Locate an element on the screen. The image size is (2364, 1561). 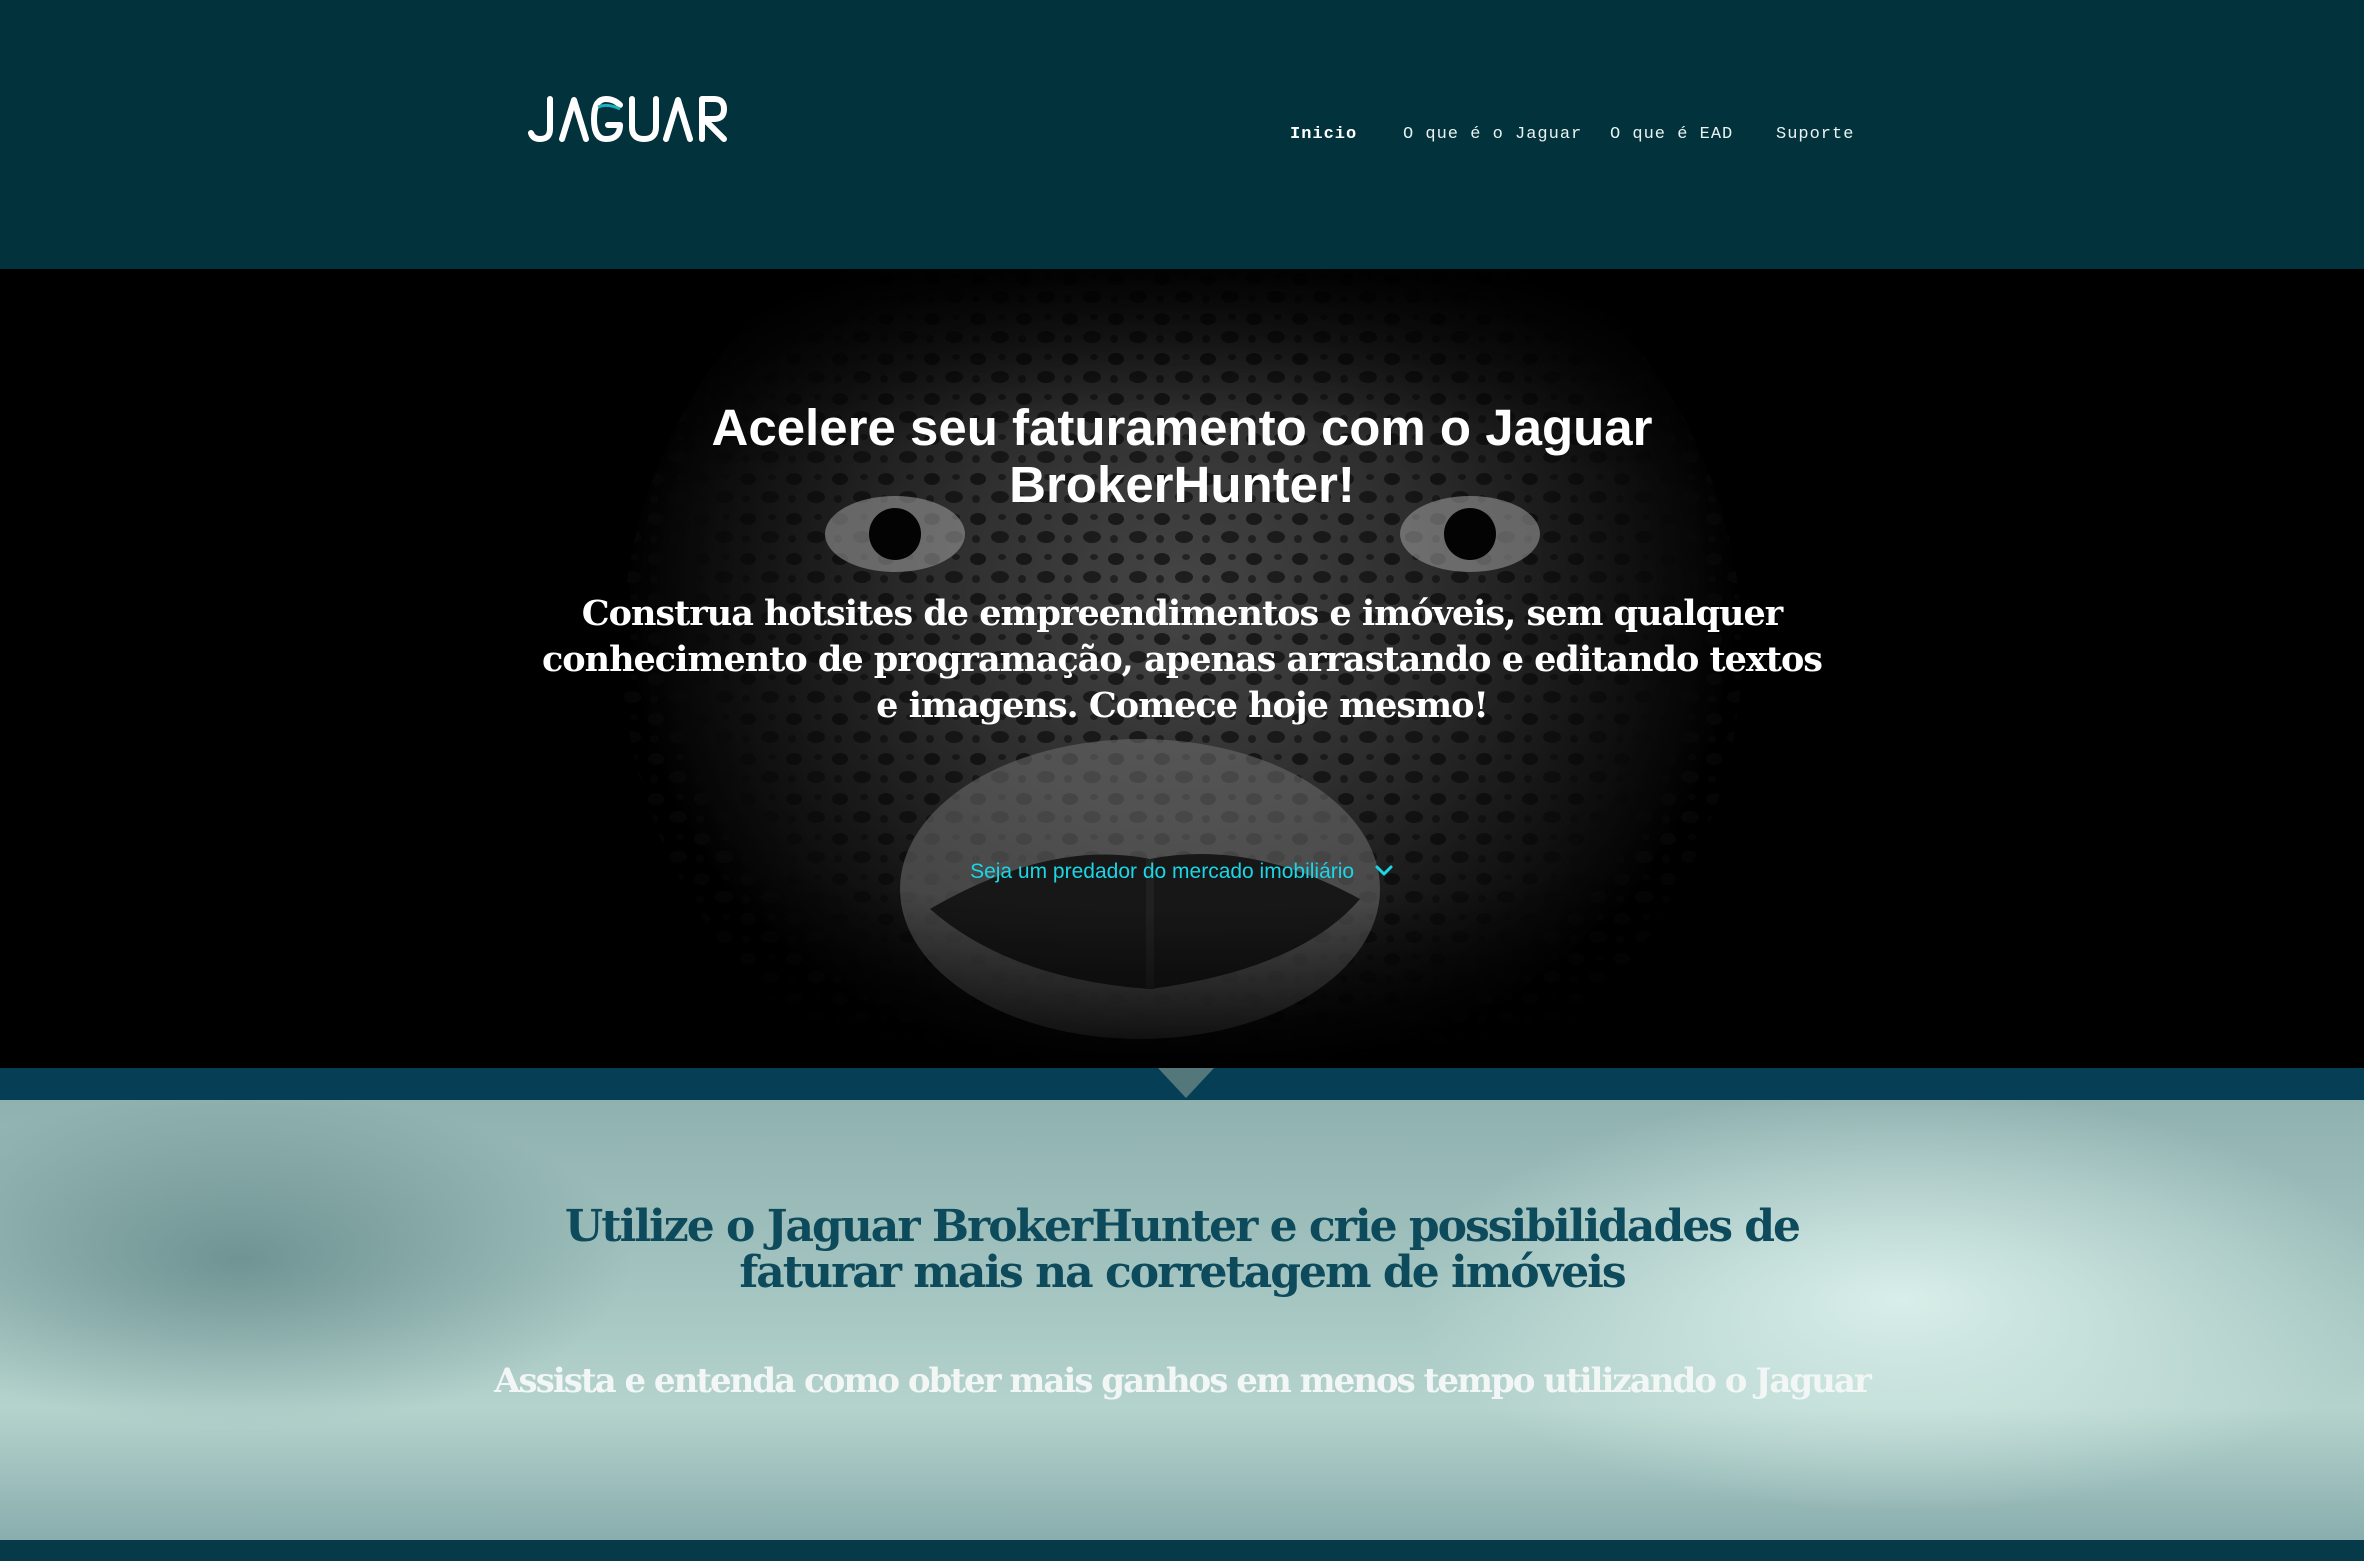
nav-item-suporte: Suporte is located at coordinates (1815, 135).